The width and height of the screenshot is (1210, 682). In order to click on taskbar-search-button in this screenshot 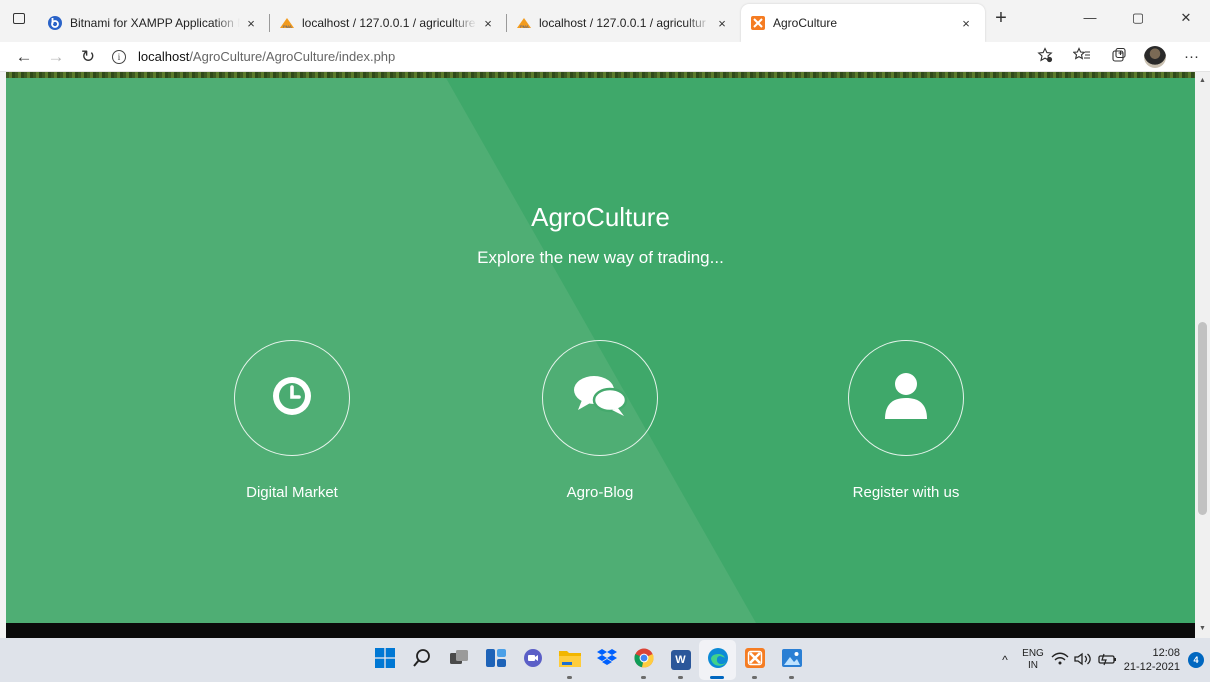, I will do `click(421, 660)`.